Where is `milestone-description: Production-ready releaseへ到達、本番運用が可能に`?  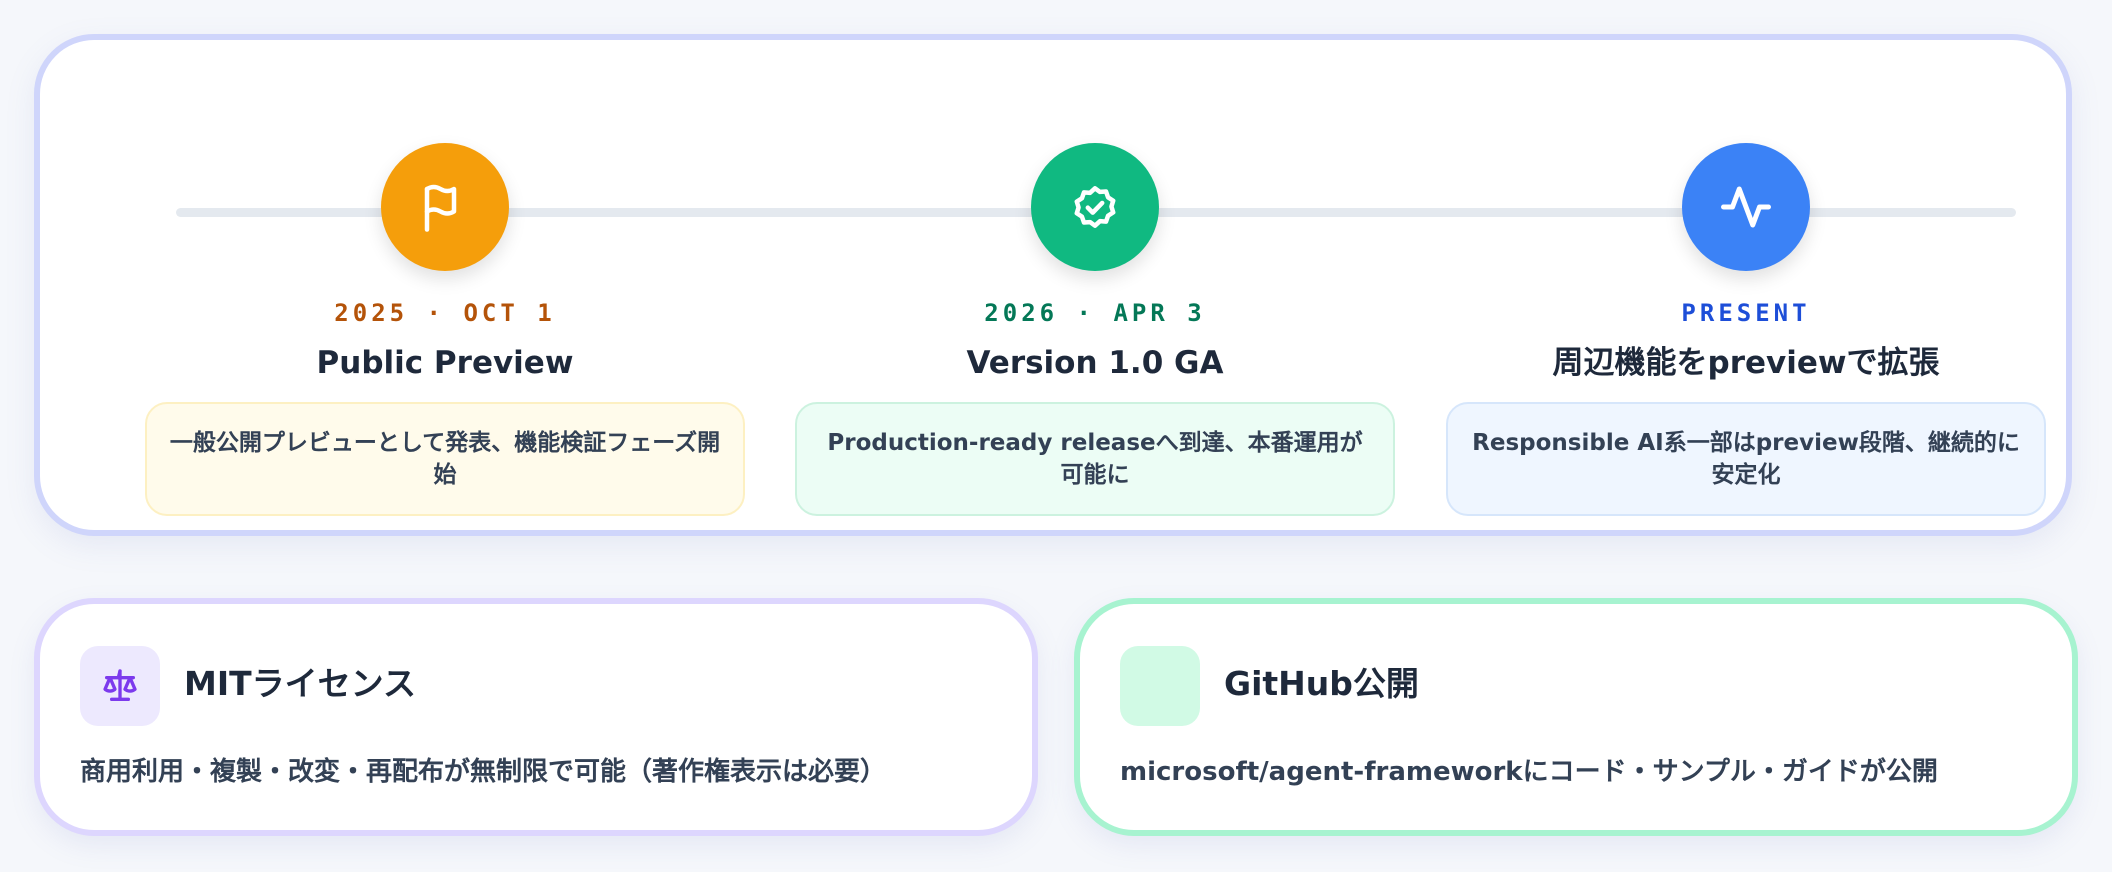 milestone-description: Production-ready releaseへ到達、本番運用が可能に is located at coordinates (1095, 459).